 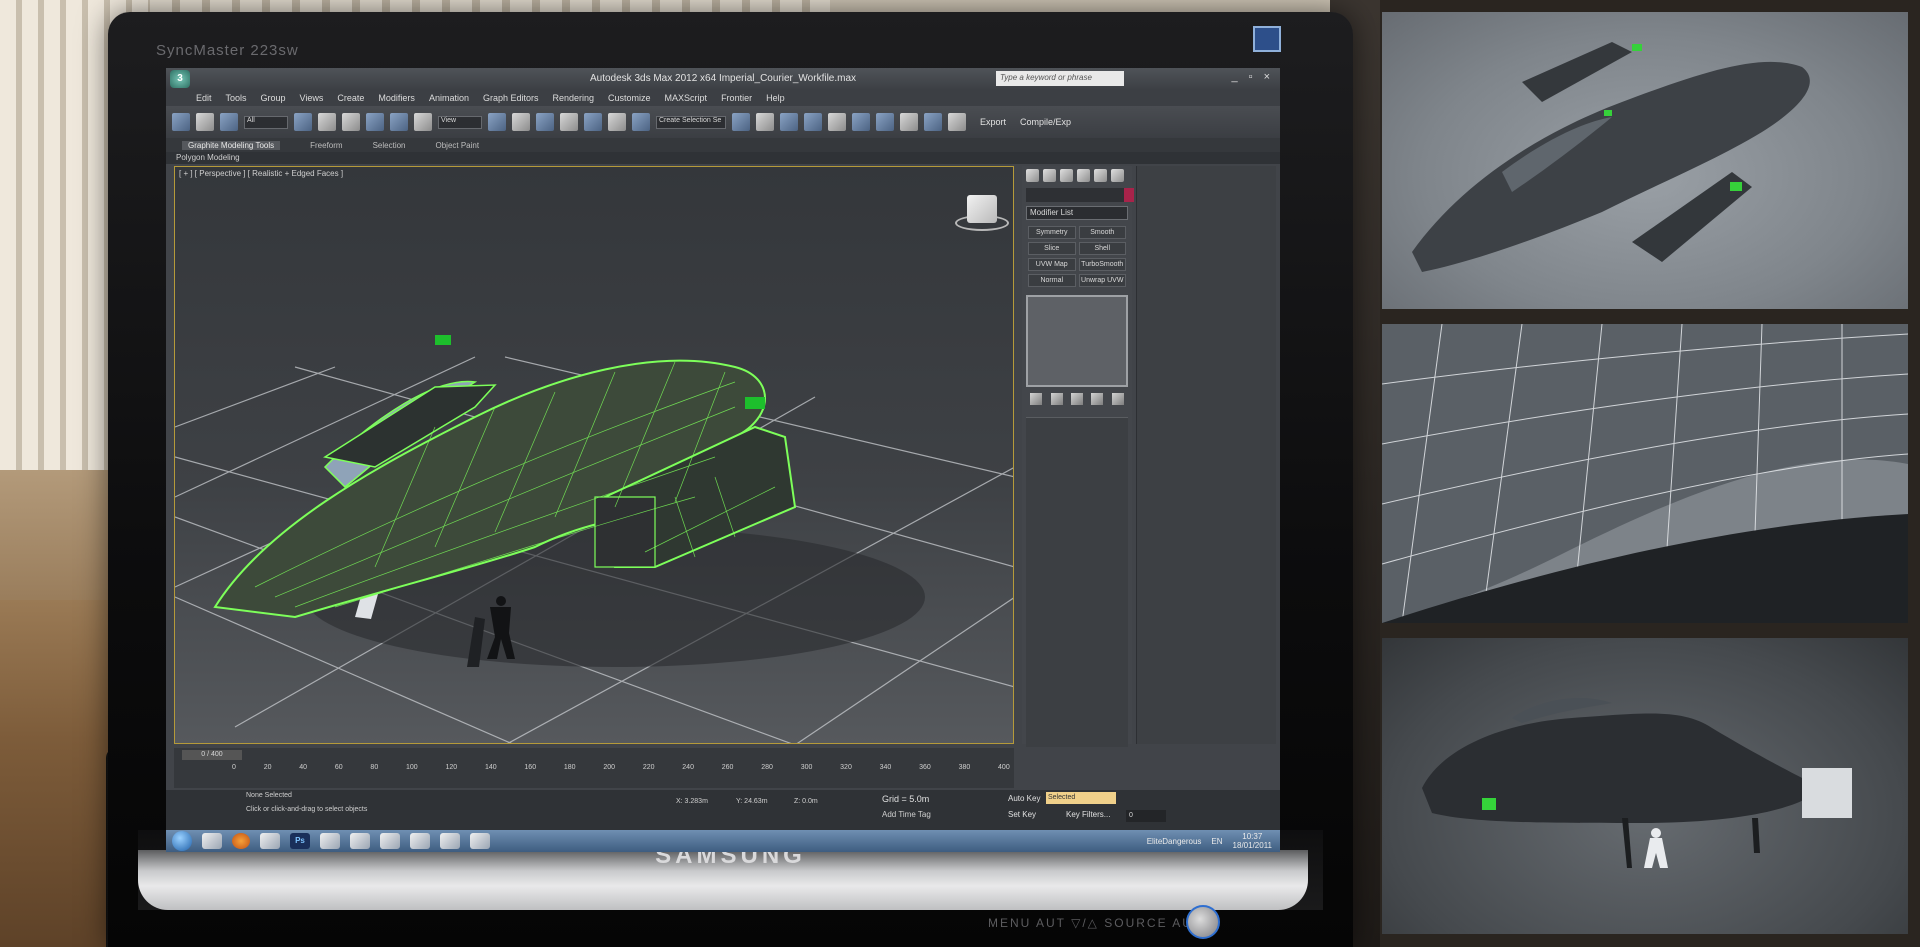 I want to click on spinner-snap-icon, so click(x=617, y=122).